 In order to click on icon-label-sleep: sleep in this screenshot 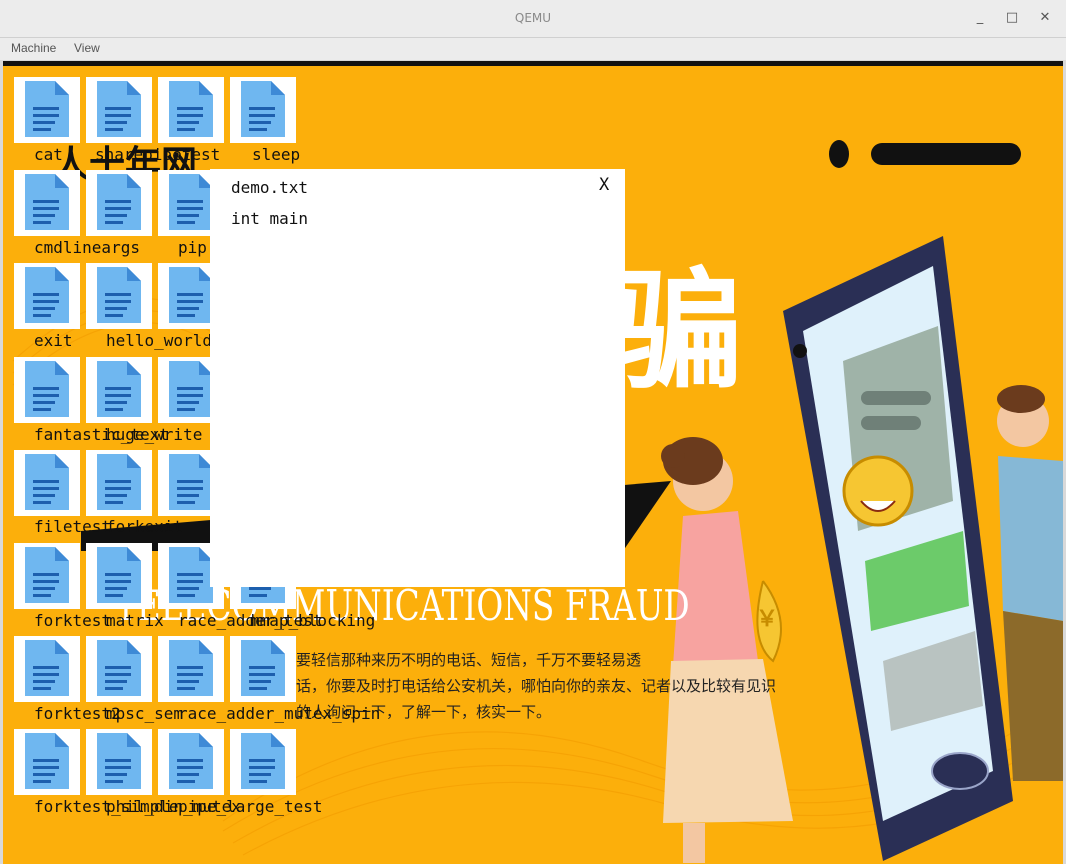, I will do `click(276, 155)`.